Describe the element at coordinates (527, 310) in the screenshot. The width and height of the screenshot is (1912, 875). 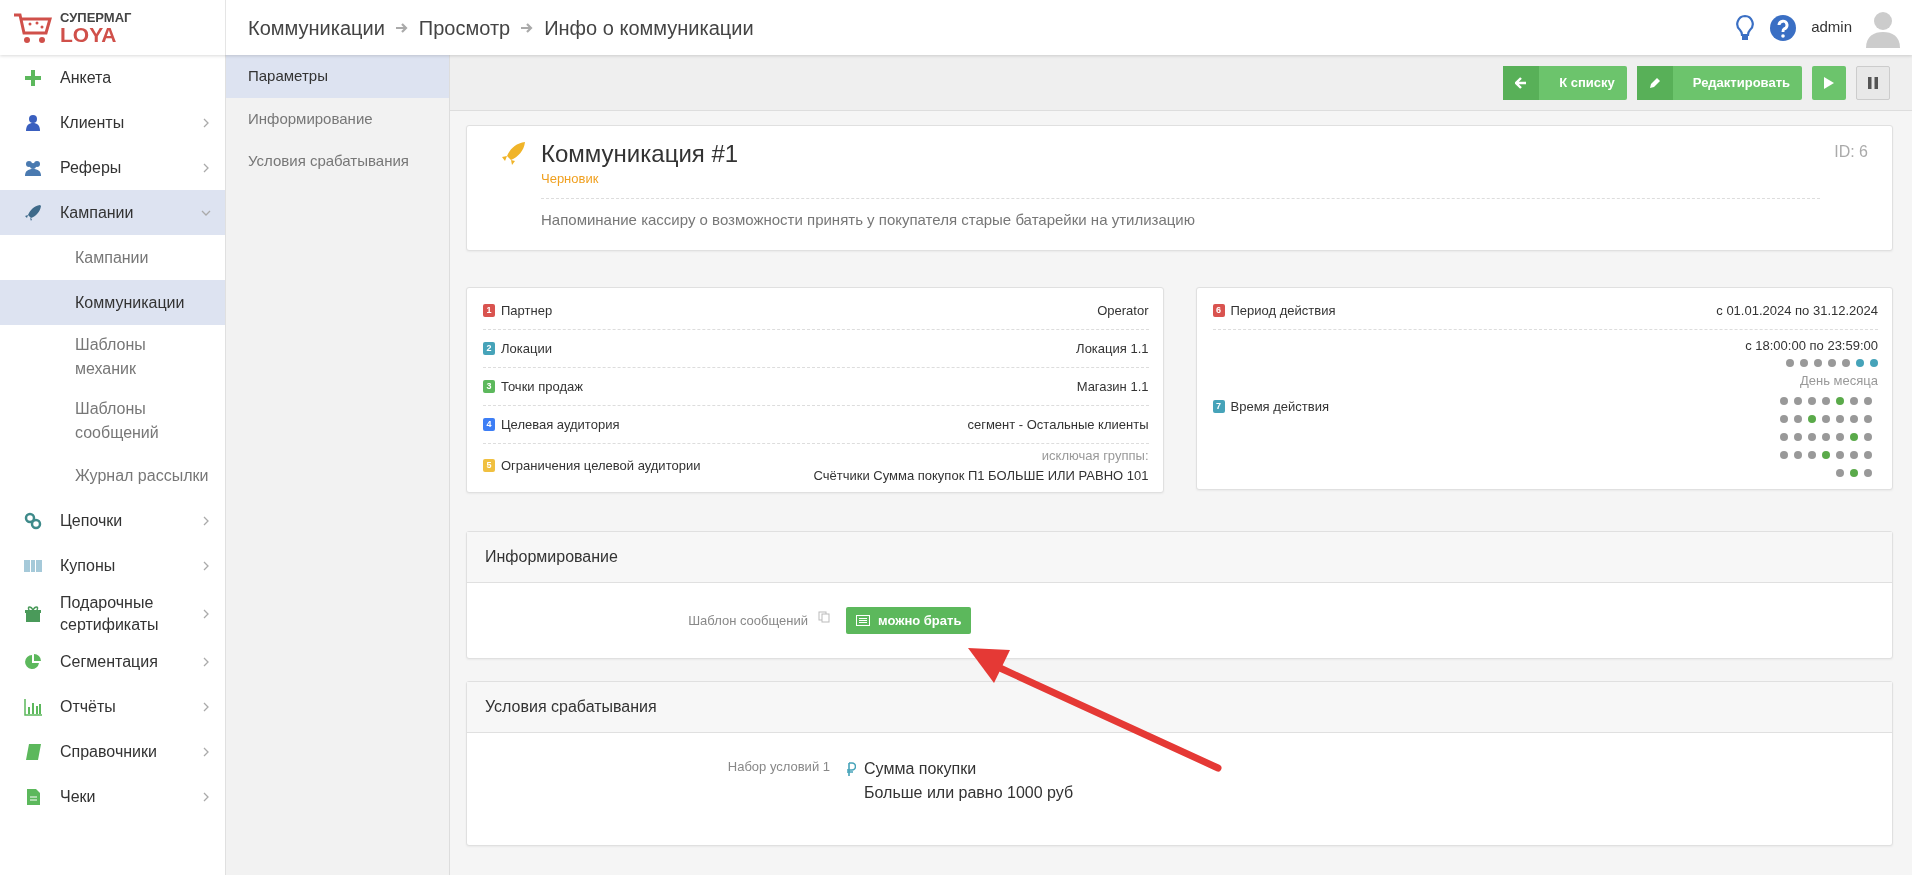
I see `param-label: Партнер` at that location.